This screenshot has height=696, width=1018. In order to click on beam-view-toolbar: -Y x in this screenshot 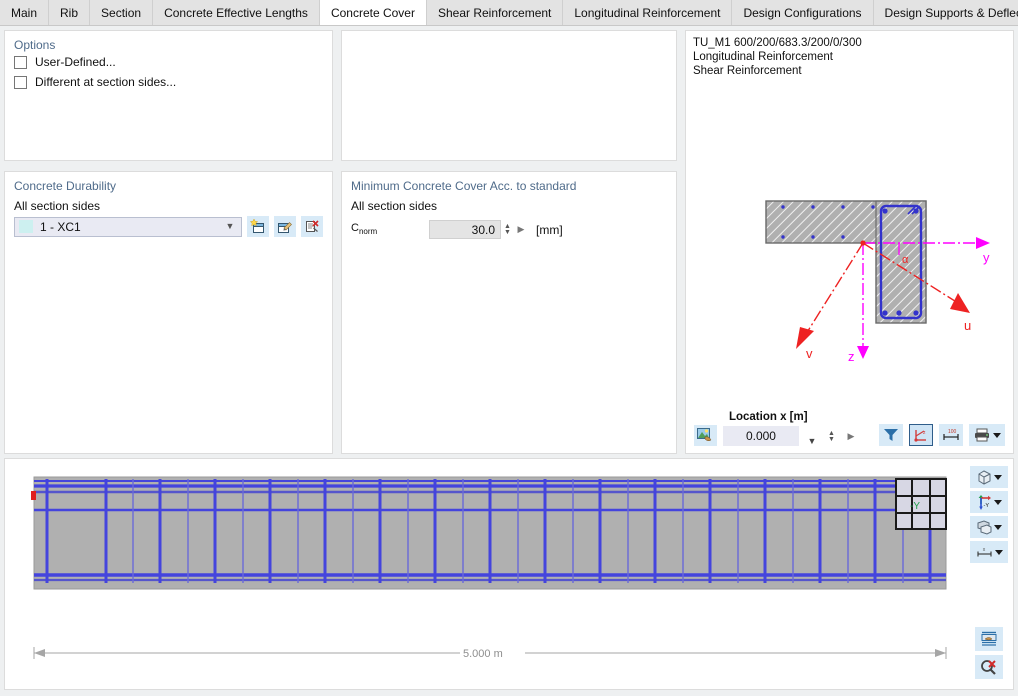, I will do `click(989, 514)`.